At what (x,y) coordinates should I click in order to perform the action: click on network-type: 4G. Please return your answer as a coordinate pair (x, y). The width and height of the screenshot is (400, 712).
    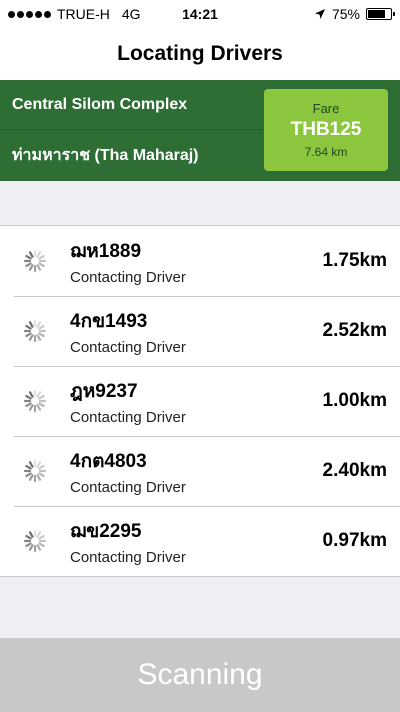
    Looking at the image, I should click on (131, 14).